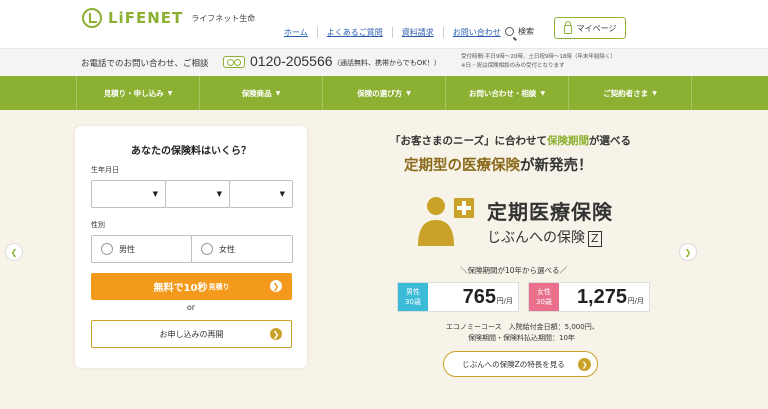 The height and width of the screenshot is (409, 768). I want to click on resume-application-button: お申し込みの再開 ❯, so click(191, 334).